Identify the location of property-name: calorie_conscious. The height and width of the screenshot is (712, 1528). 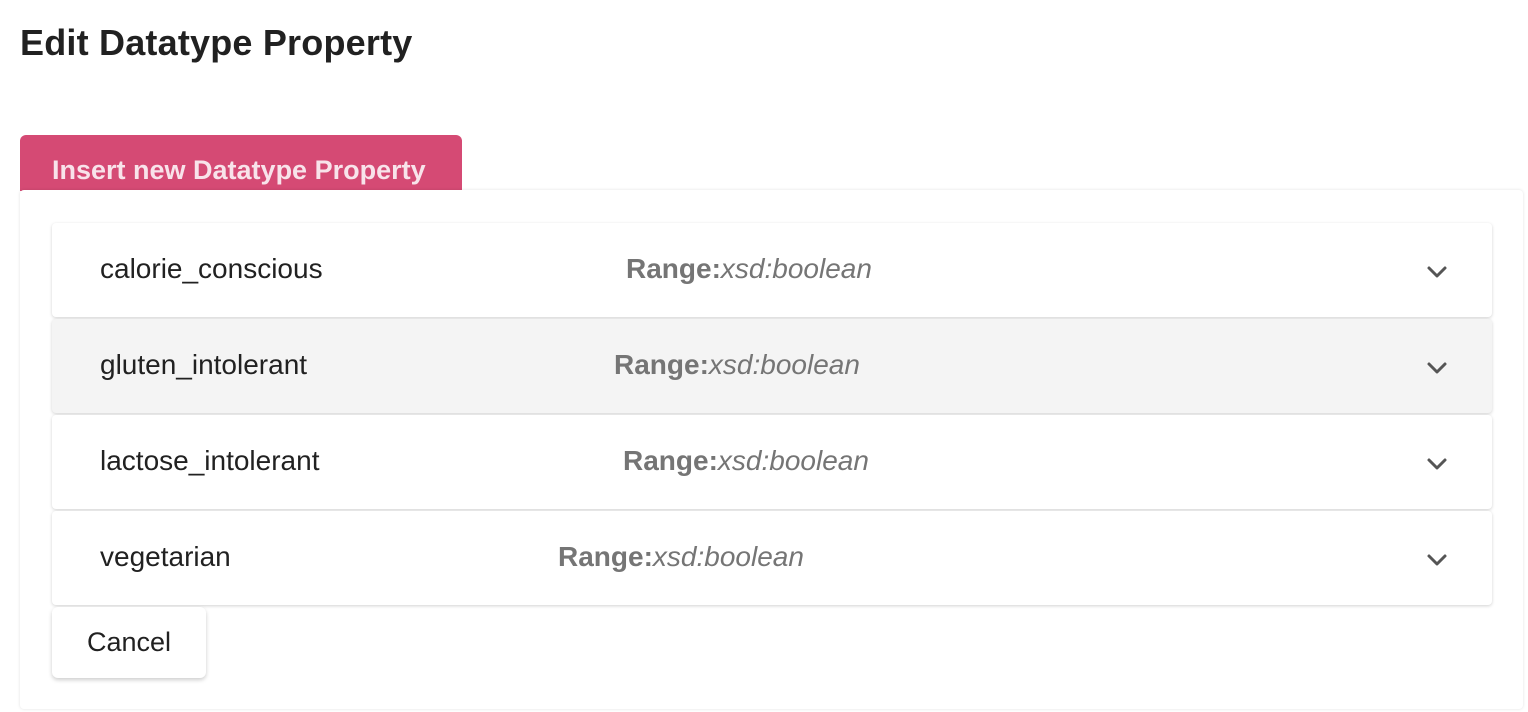
(211, 268).